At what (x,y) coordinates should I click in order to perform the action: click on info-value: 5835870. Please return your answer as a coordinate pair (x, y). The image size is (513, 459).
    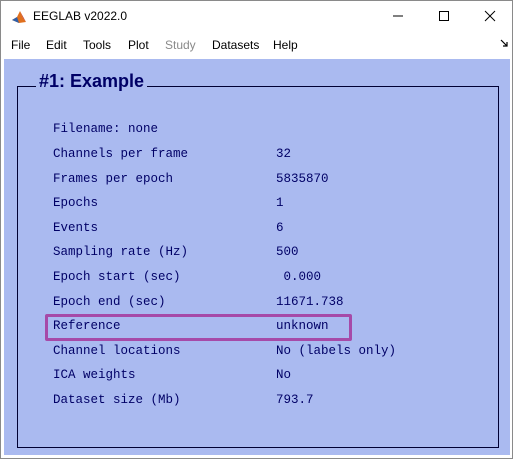
    Looking at the image, I should click on (302, 179).